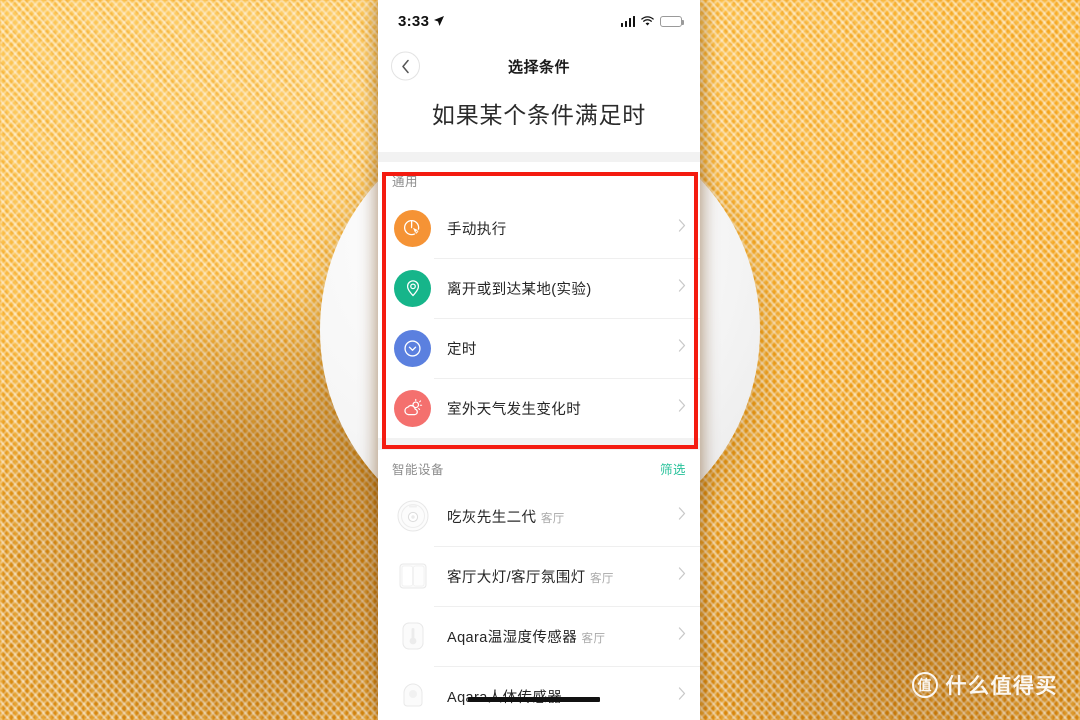  What do you see at coordinates (539, 468) in the screenshot?
I see `devices-section-header: 智能设备 筛选` at bounding box center [539, 468].